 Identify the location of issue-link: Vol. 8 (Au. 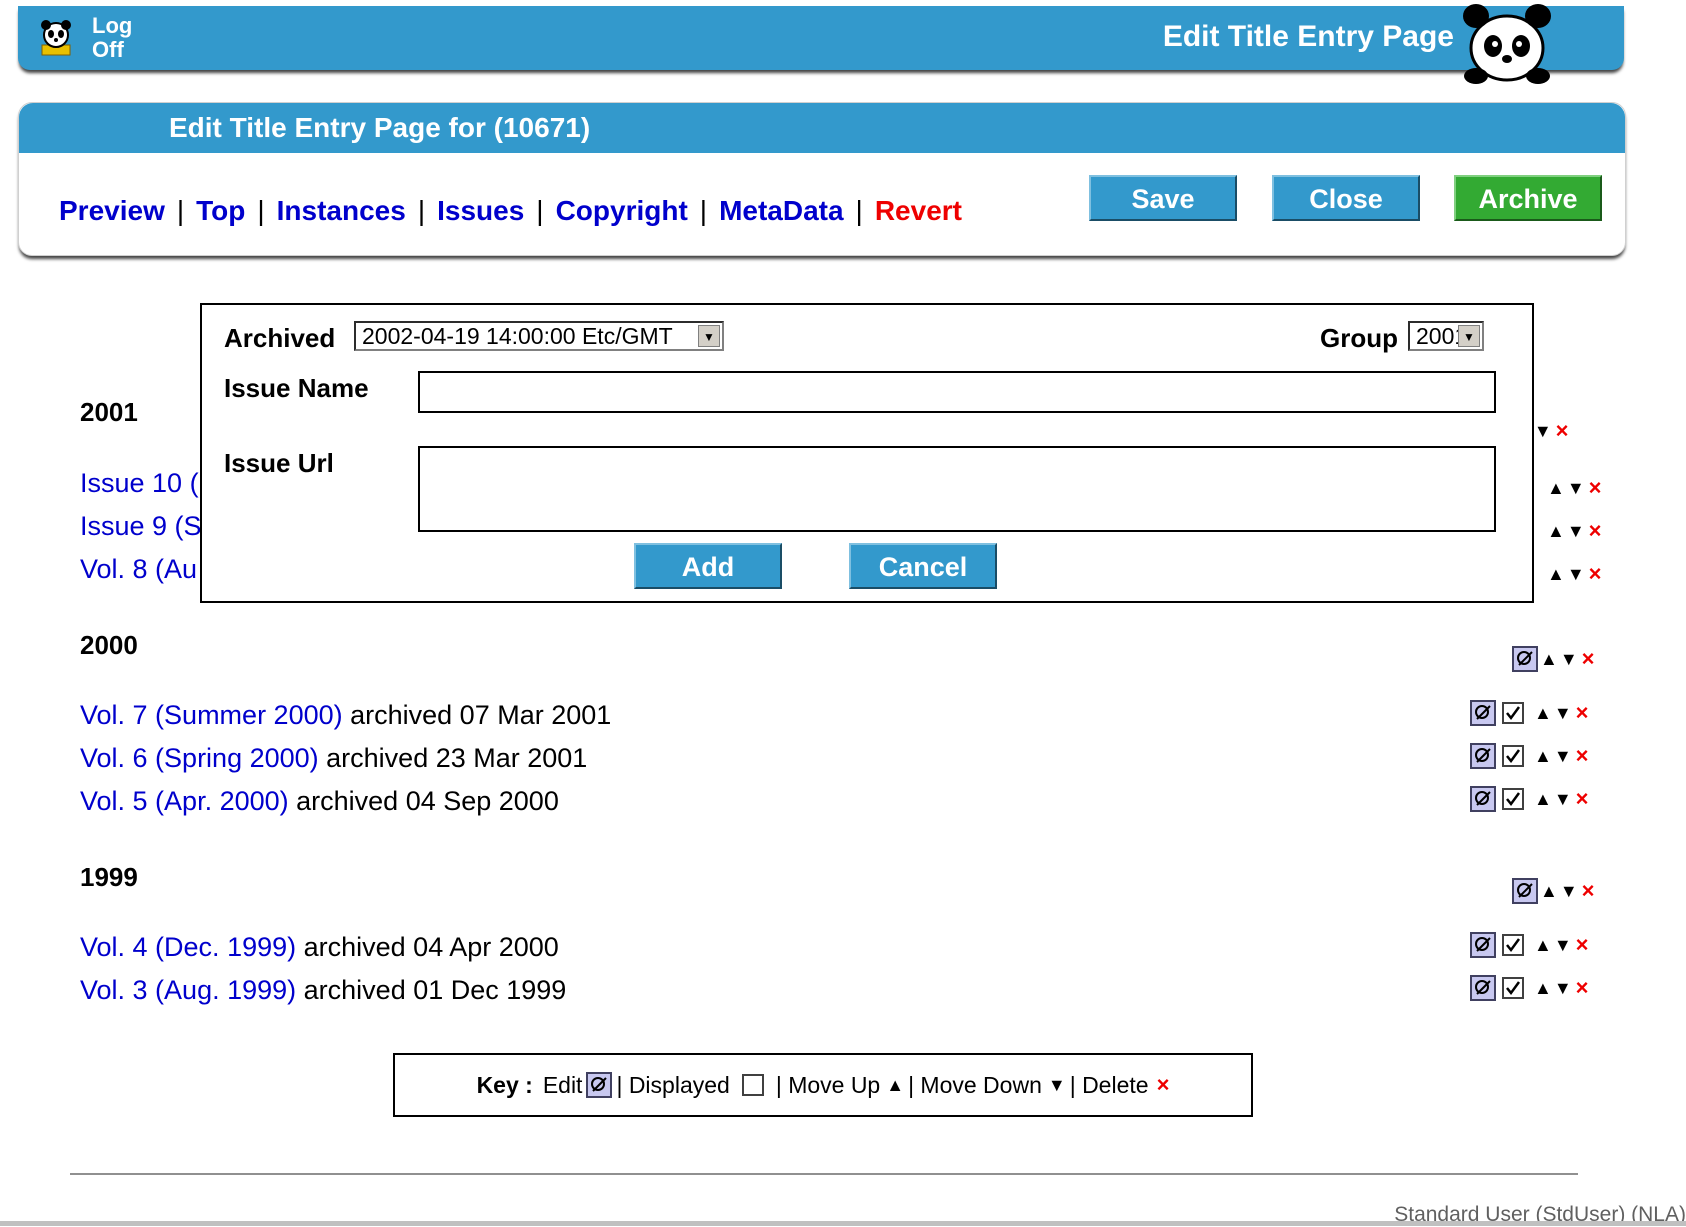
(138, 569).